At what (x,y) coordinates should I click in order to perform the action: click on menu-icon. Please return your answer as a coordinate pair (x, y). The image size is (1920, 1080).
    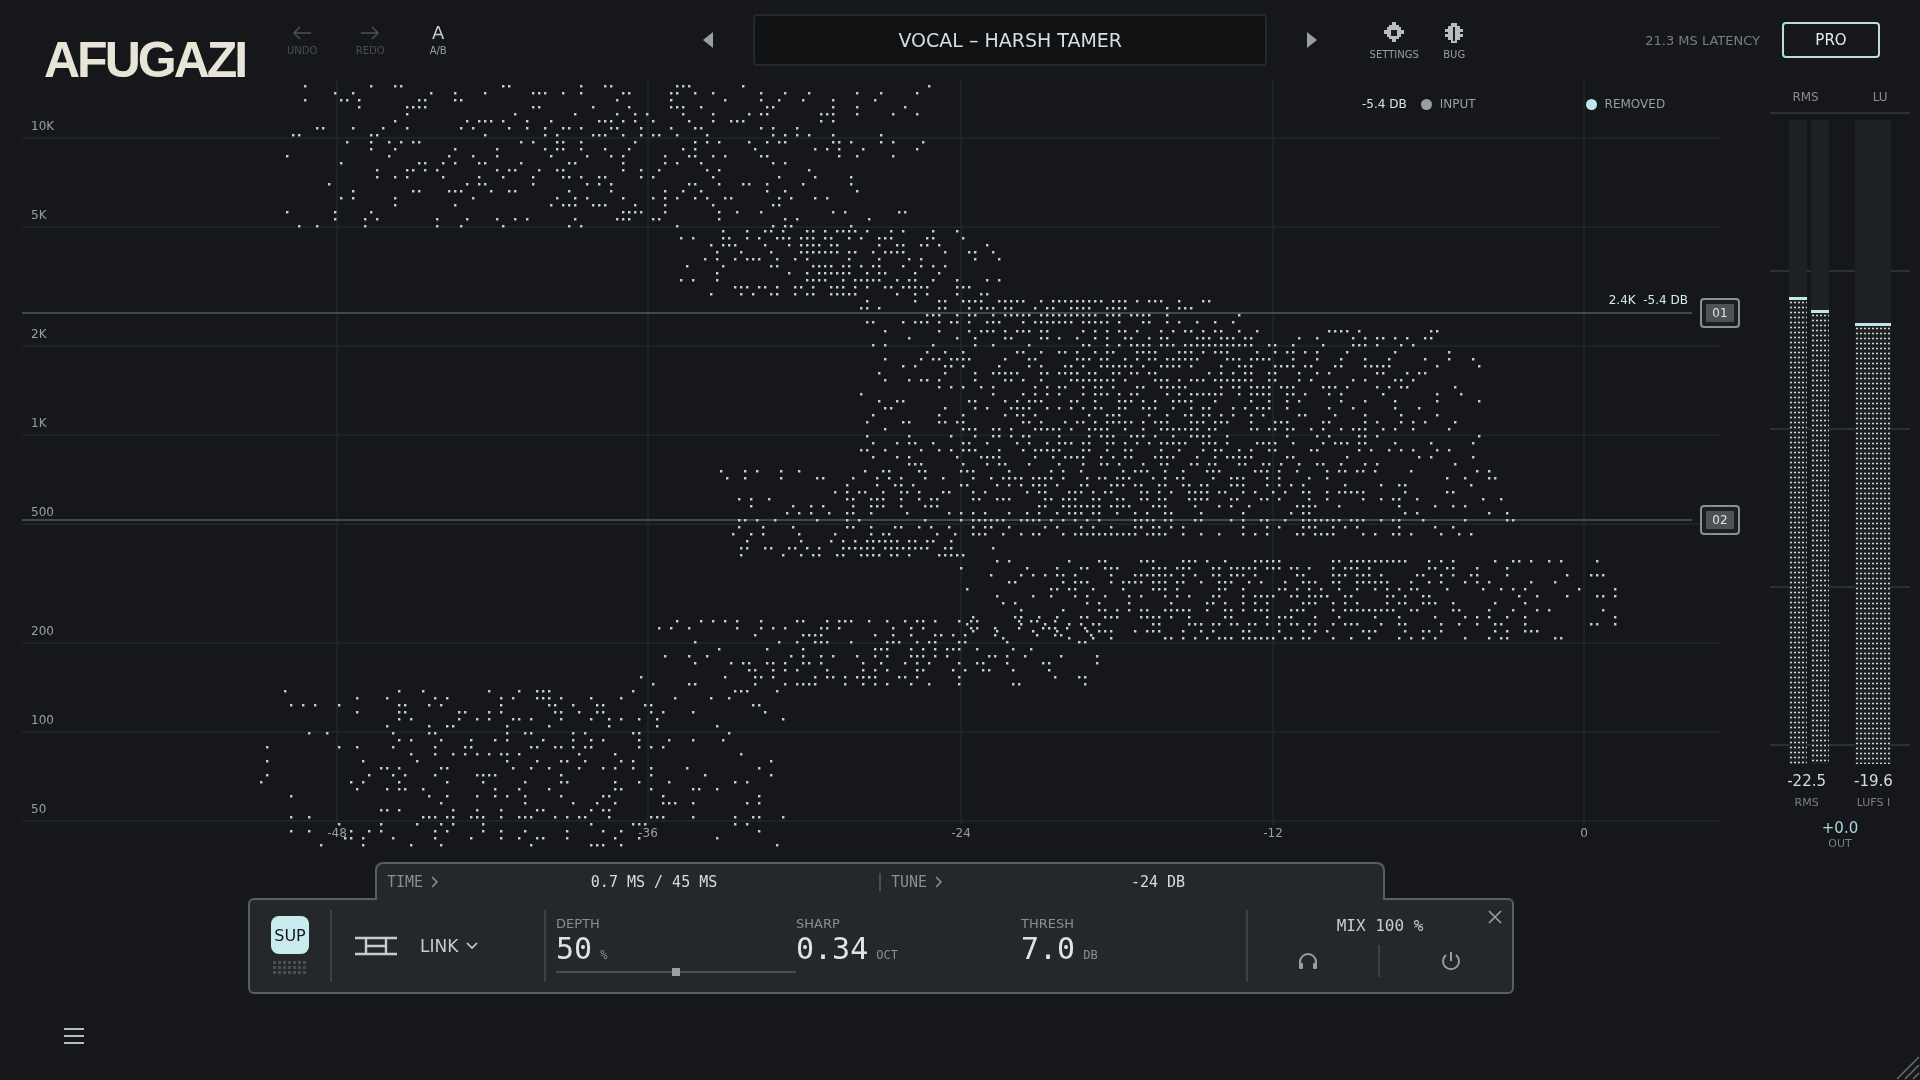
    Looking at the image, I should click on (74, 1036).